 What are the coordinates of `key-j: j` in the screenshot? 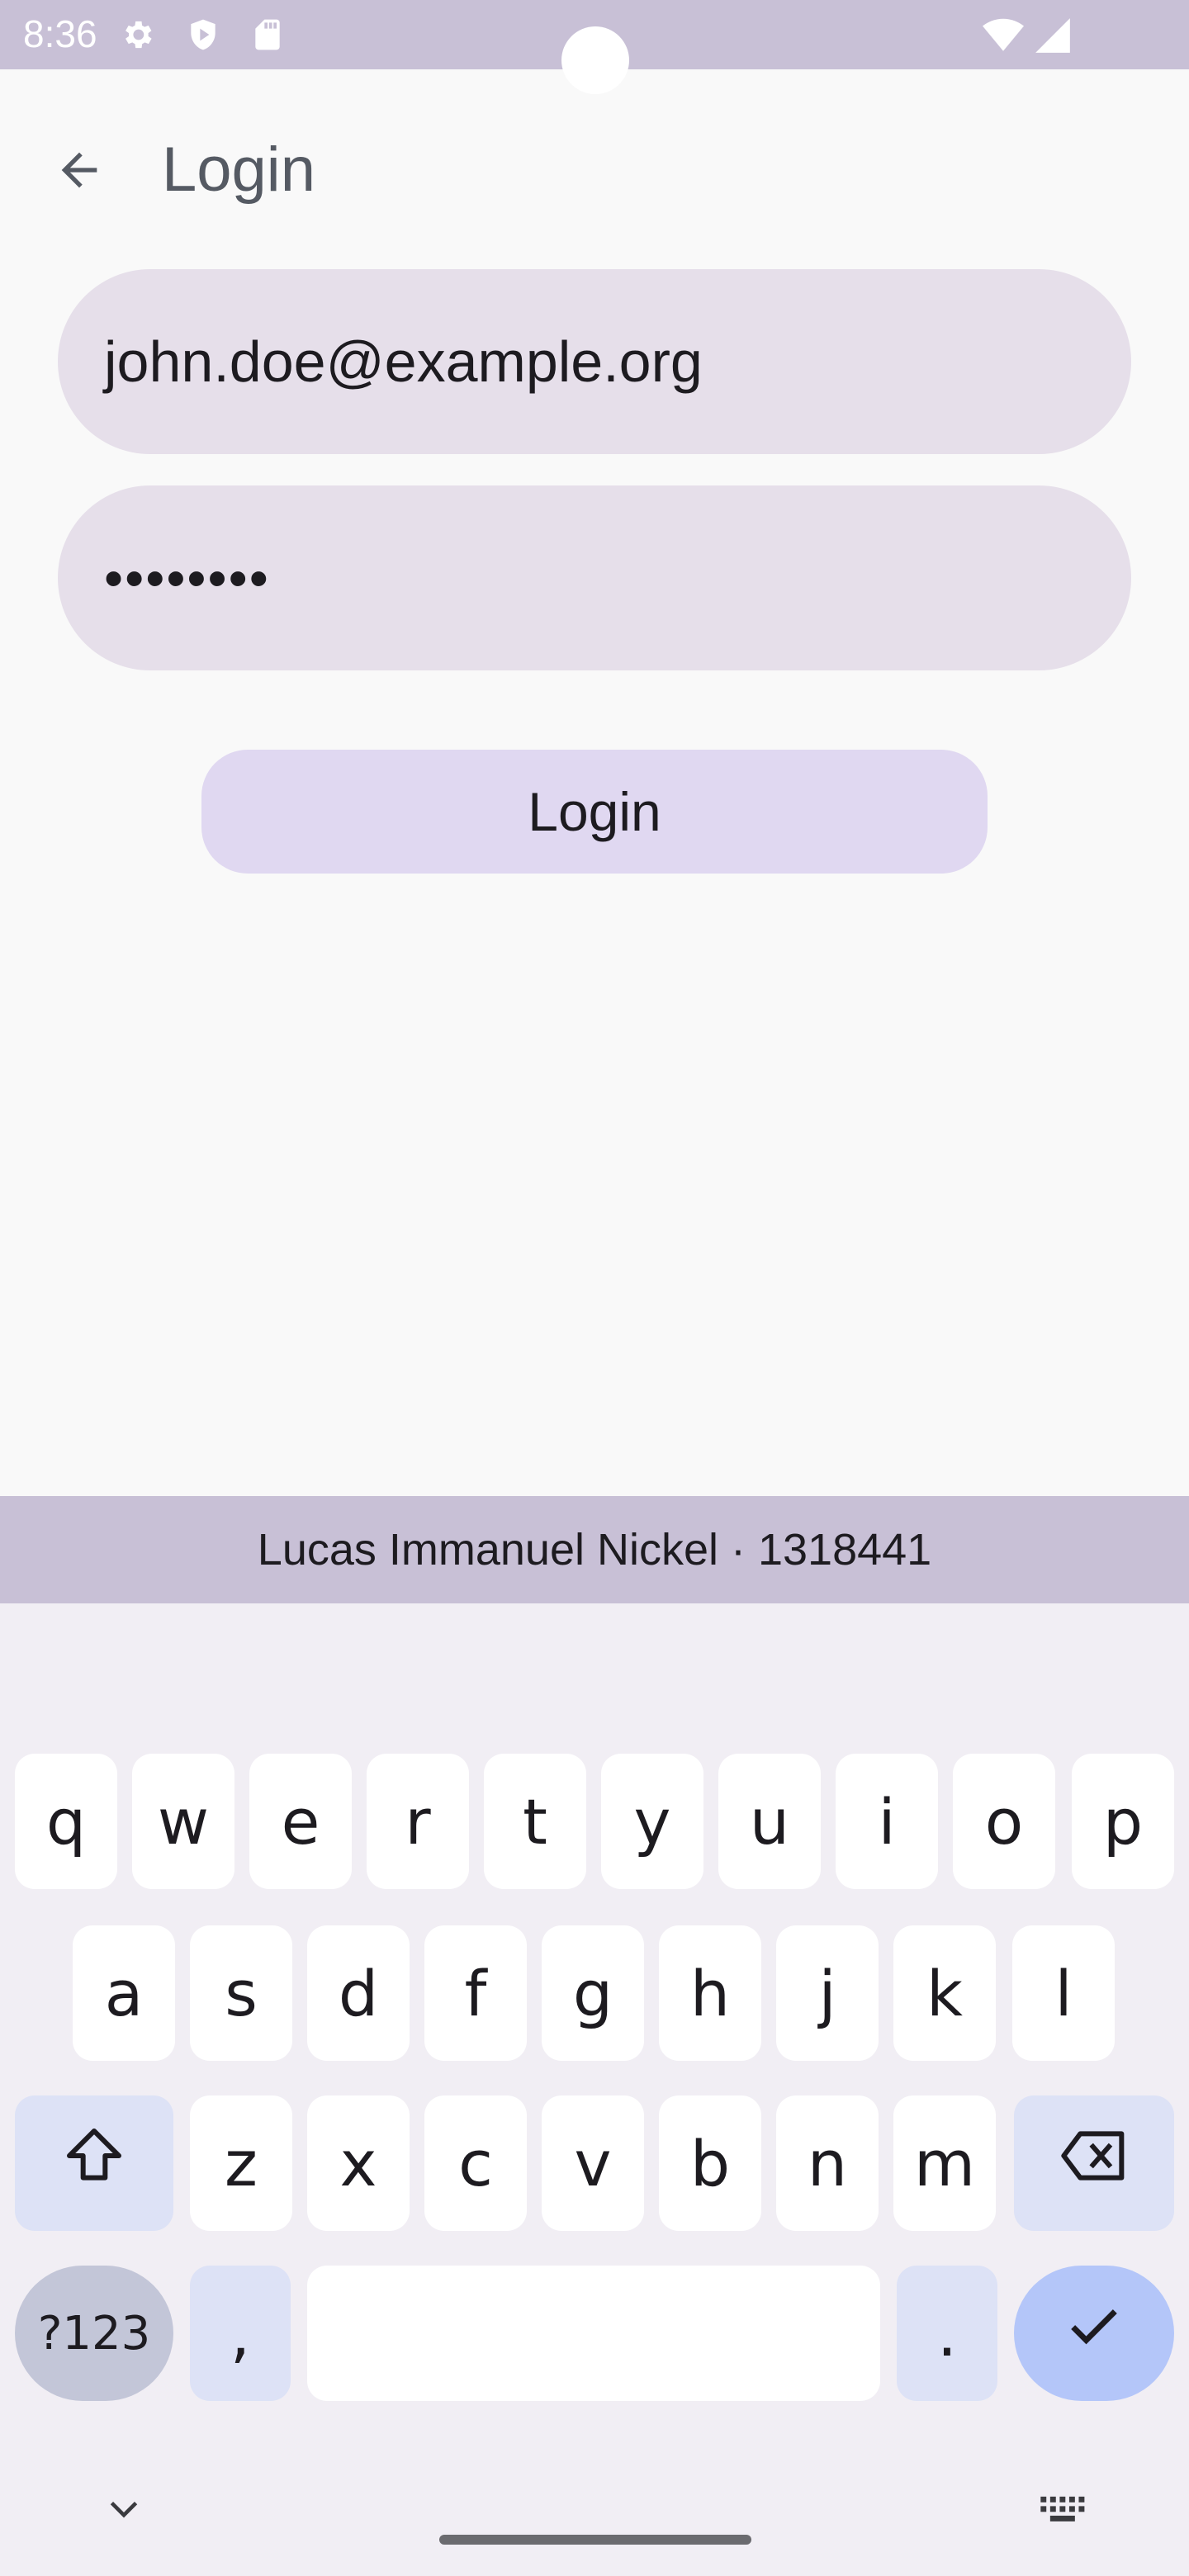 It's located at (827, 1993).